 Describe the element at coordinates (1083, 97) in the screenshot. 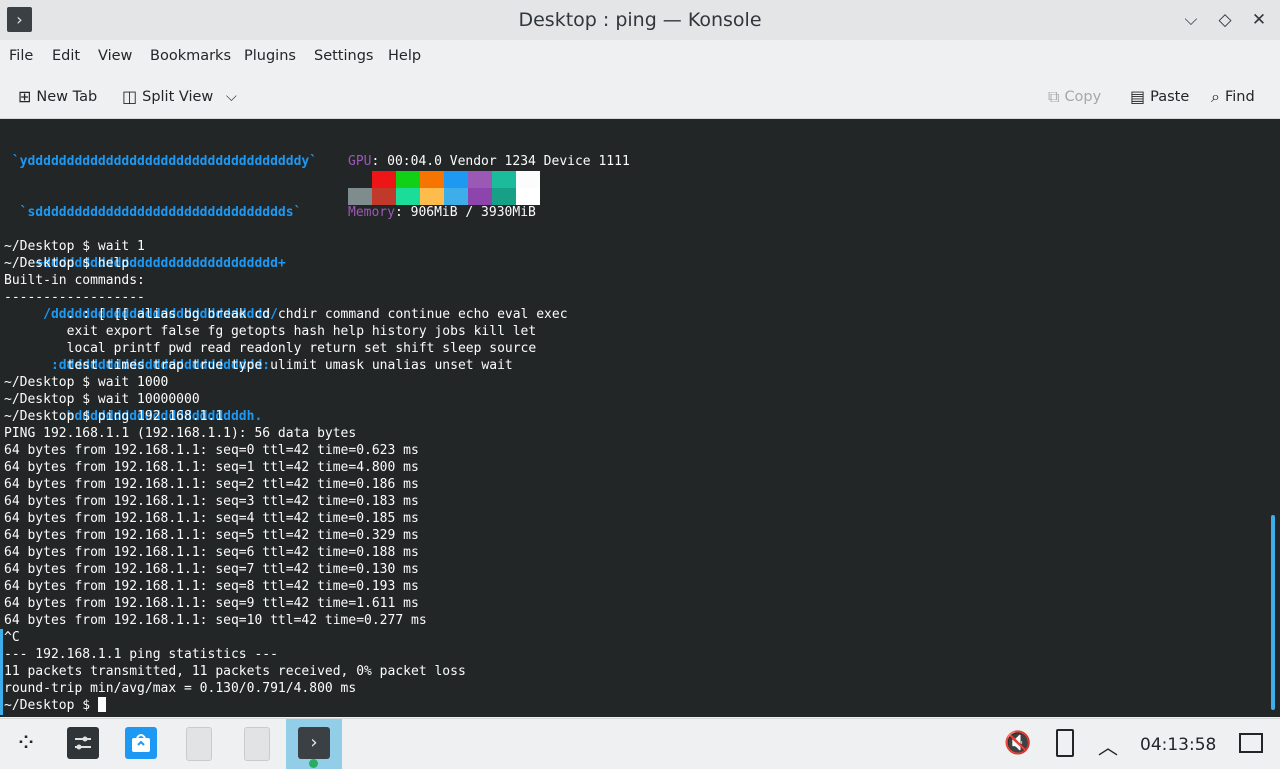

I see `copy-label: Copy` at that location.